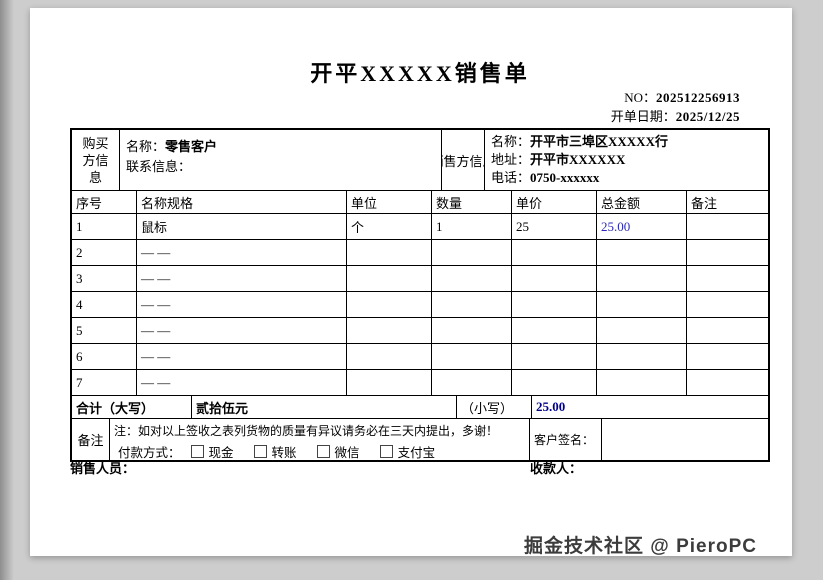 This screenshot has width=823, height=580. I want to click on watermark: 掘金技术社区 @ PieroPC, so click(640, 546).